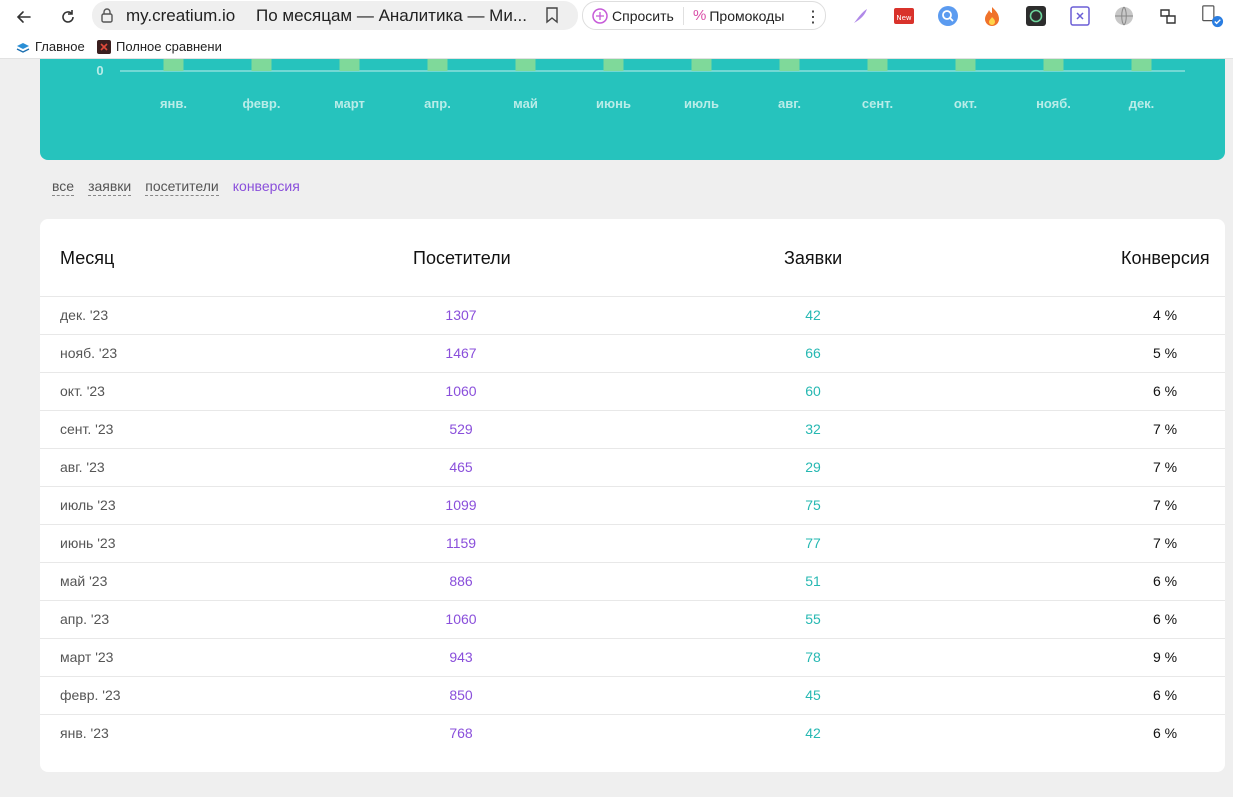 Image resolution: width=1233 pixels, height=797 pixels. What do you see at coordinates (616, 46) in the screenshot?
I see `bookmarks-bar: Главное Полное сравнени` at bounding box center [616, 46].